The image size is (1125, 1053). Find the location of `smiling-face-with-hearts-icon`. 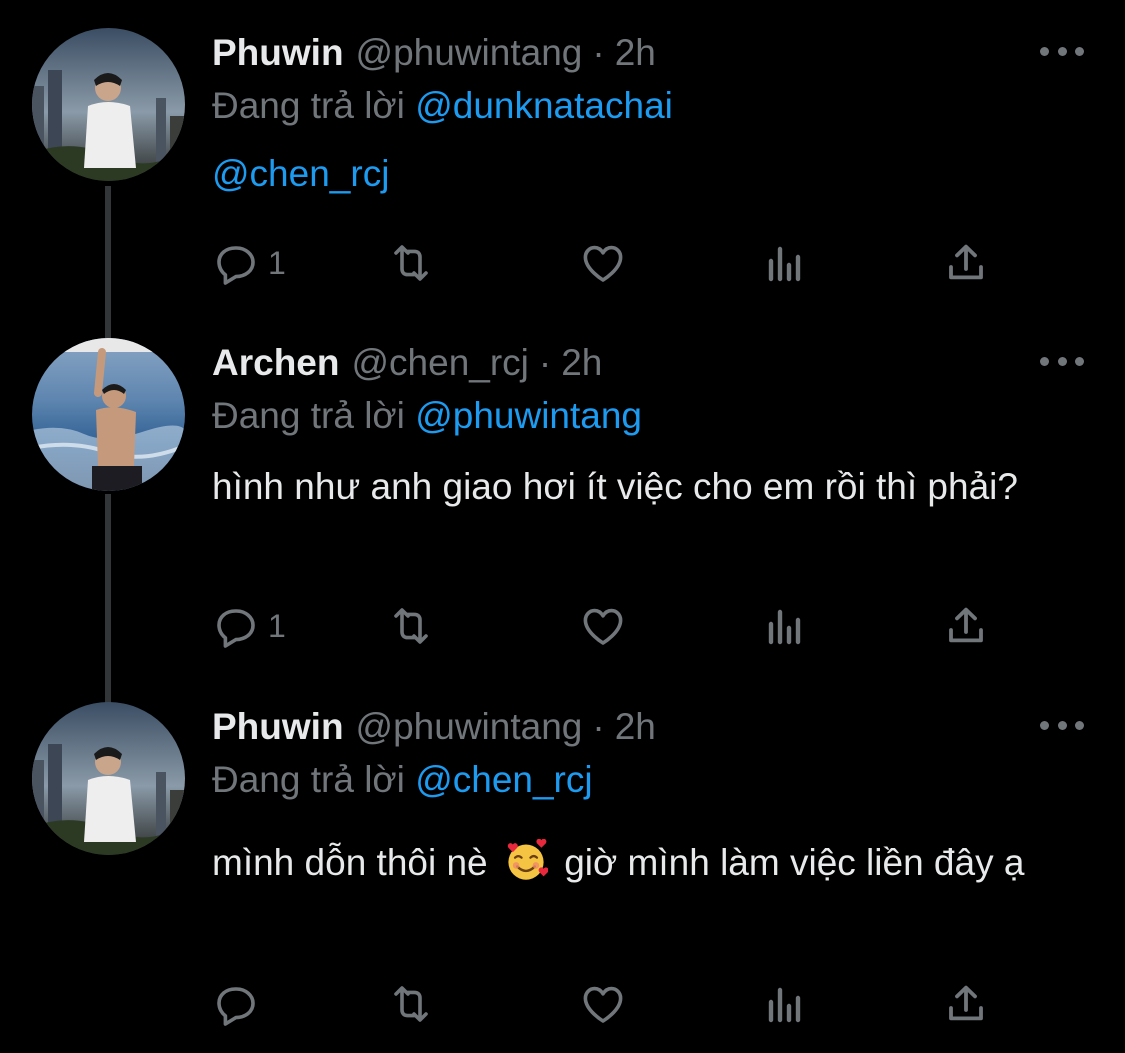

smiling-face-with-hearts-icon is located at coordinates (527, 859).